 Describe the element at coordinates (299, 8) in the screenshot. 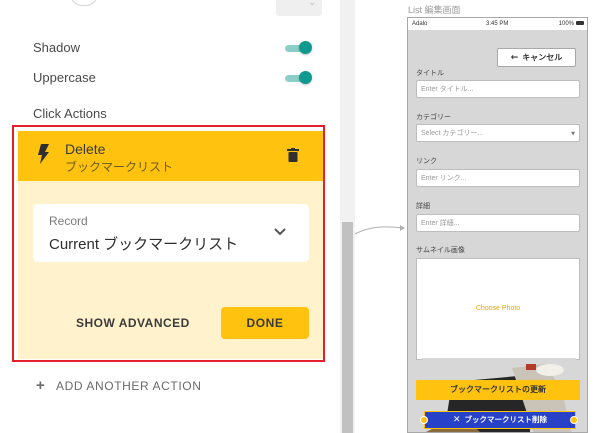

I see `dropdown-select: ⌄` at that location.